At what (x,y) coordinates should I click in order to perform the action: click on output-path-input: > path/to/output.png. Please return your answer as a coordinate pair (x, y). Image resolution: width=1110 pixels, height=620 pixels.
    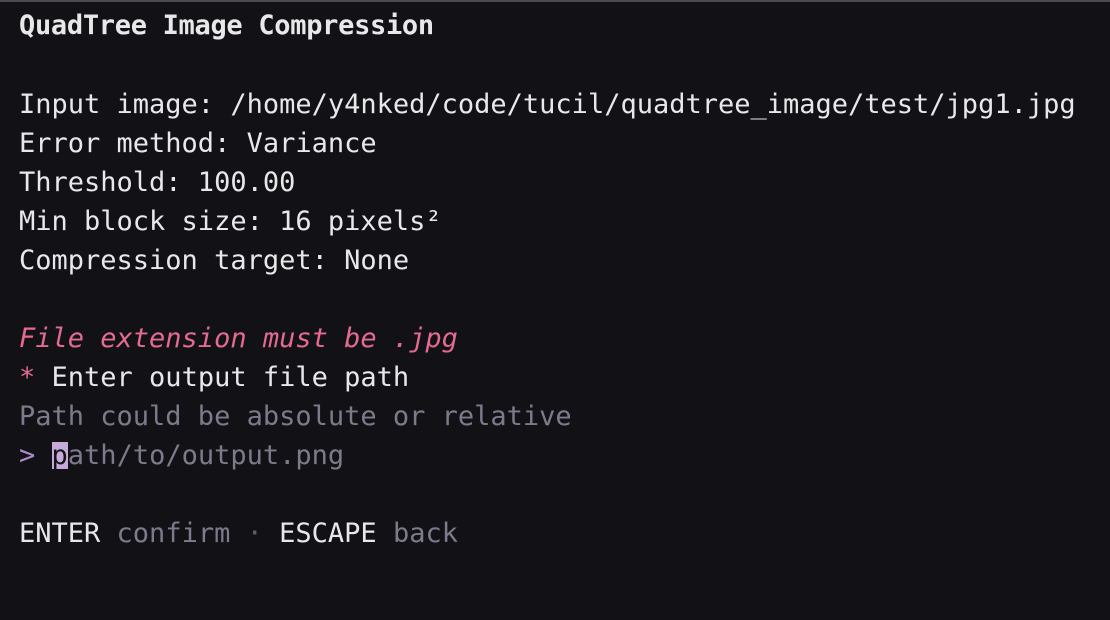
    Looking at the image, I should click on (181, 455).